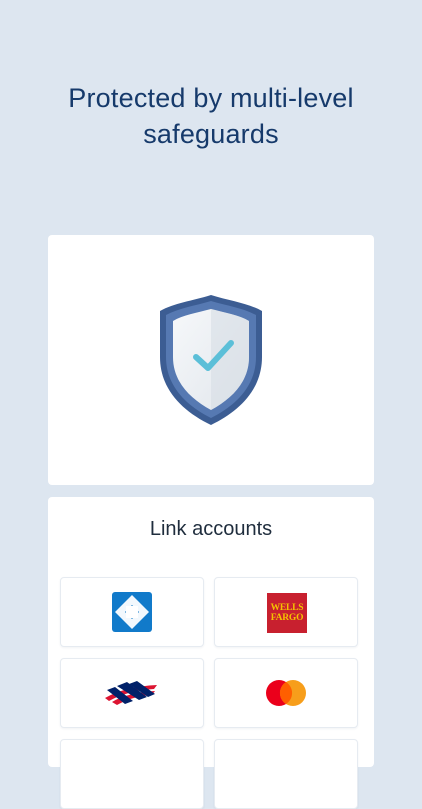 The height and width of the screenshot is (809, 422). What do you see at coordinates (211, 529) in the screenshot?
I see `link-accounts-title: Link accounts` at bounding box center [211, 529].